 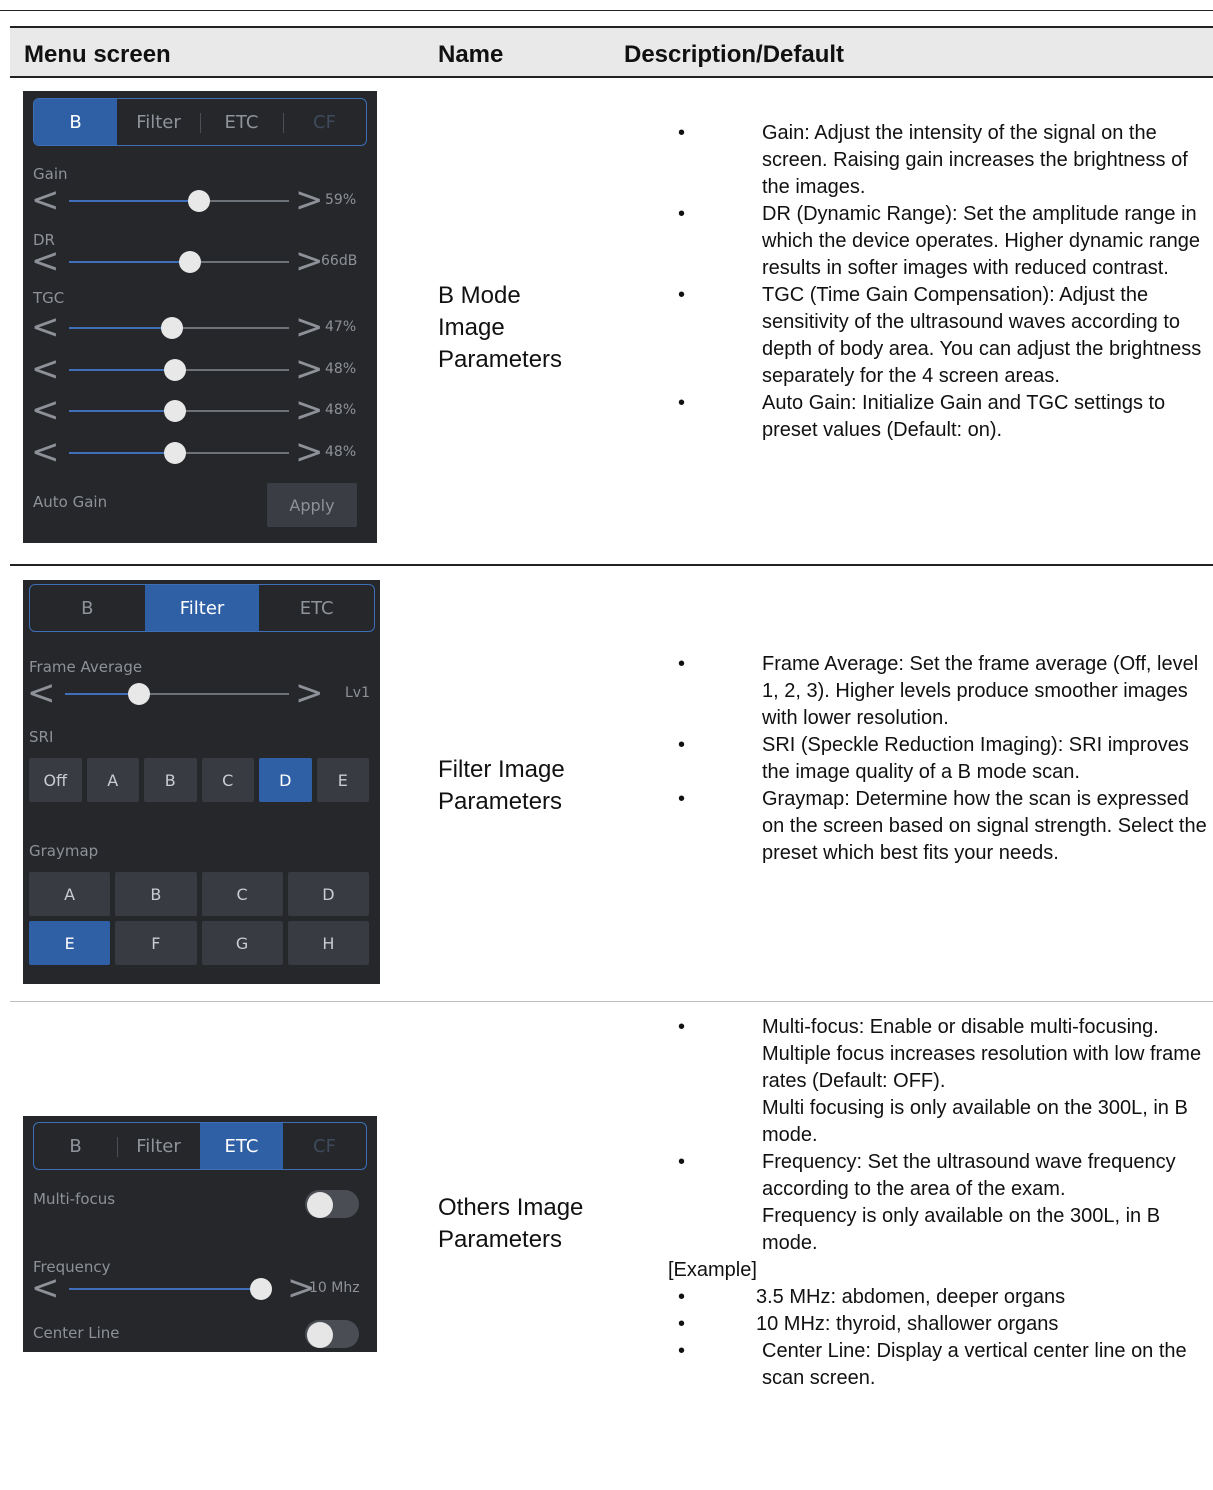 I want to click on graymap-option-c: C, so click(x=242, y=894).